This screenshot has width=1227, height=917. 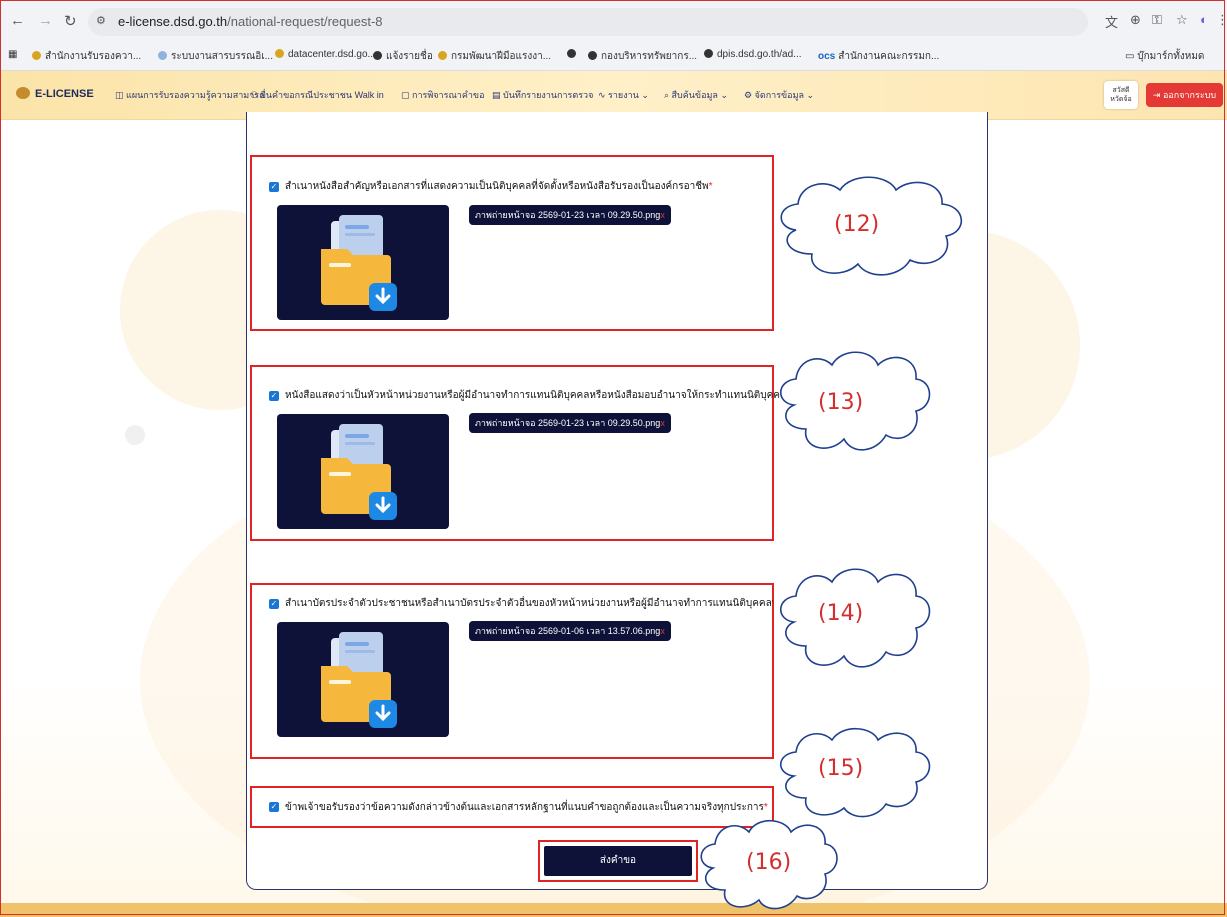 What do you see at coordinates (403, 56) in the screenshot?
I see `bookmark-item: แจ้งรายชื่อ` at bounding box center [403, 56].